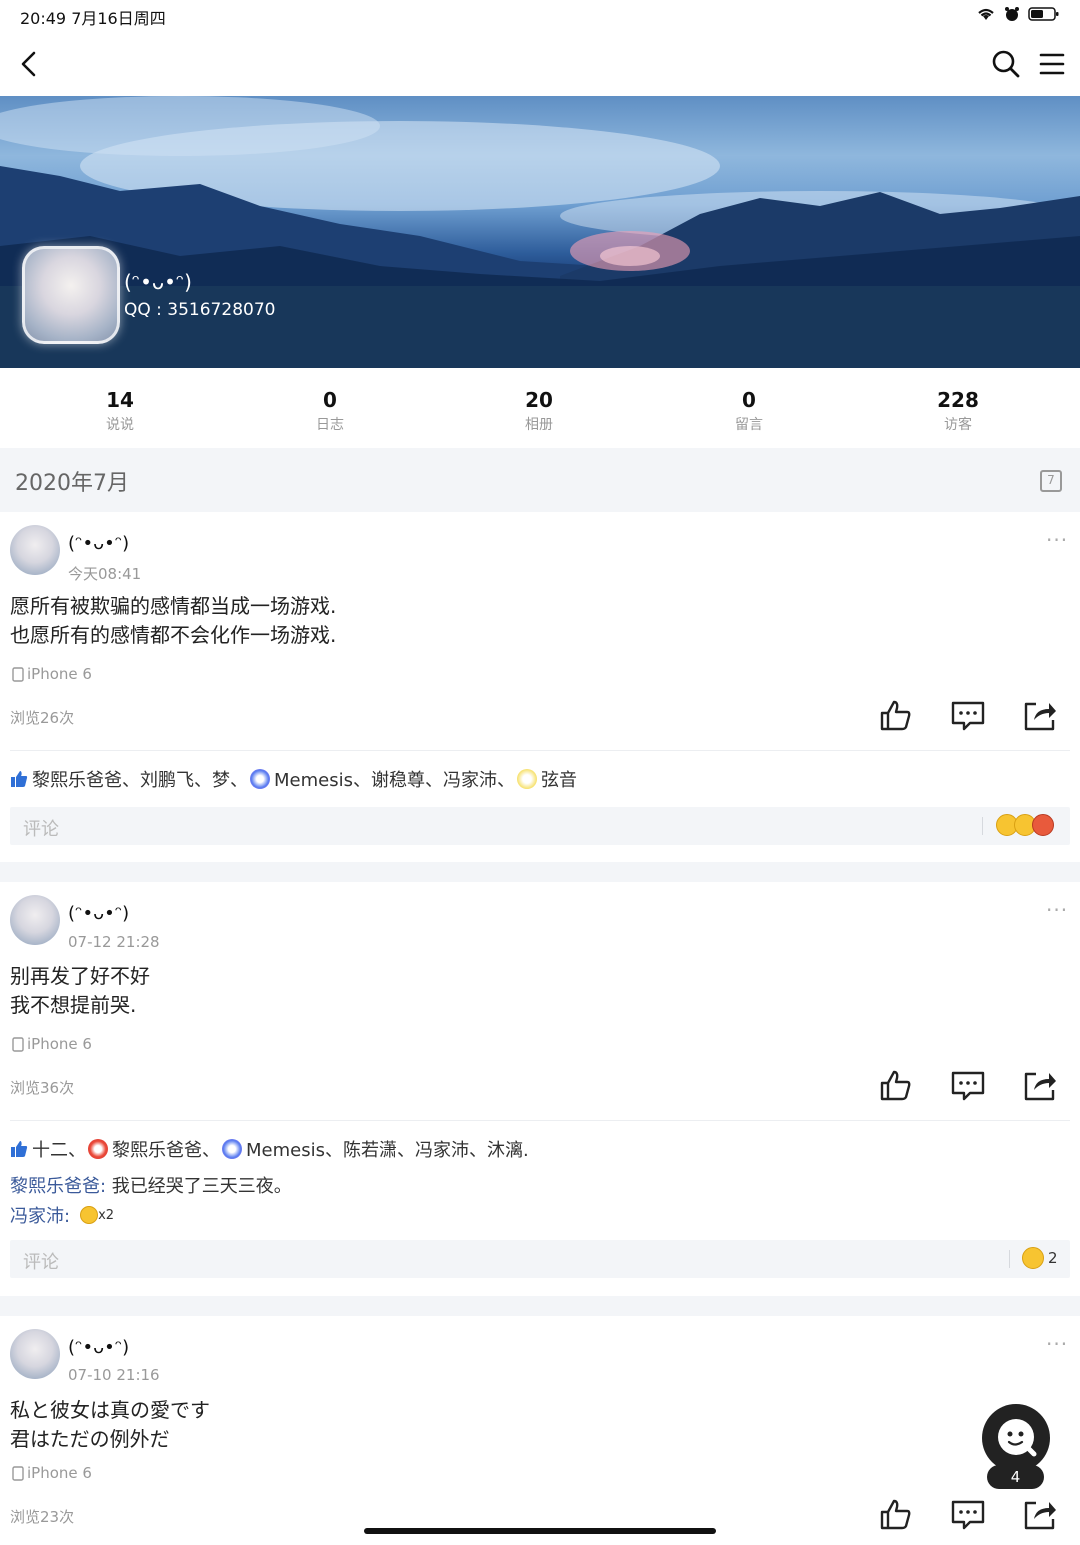 This screenshot has height=1545, width=1080. Describe the element at coordinates (80, 976) in the screenshot. I see `post-line: 别再发了好不好` at that location.